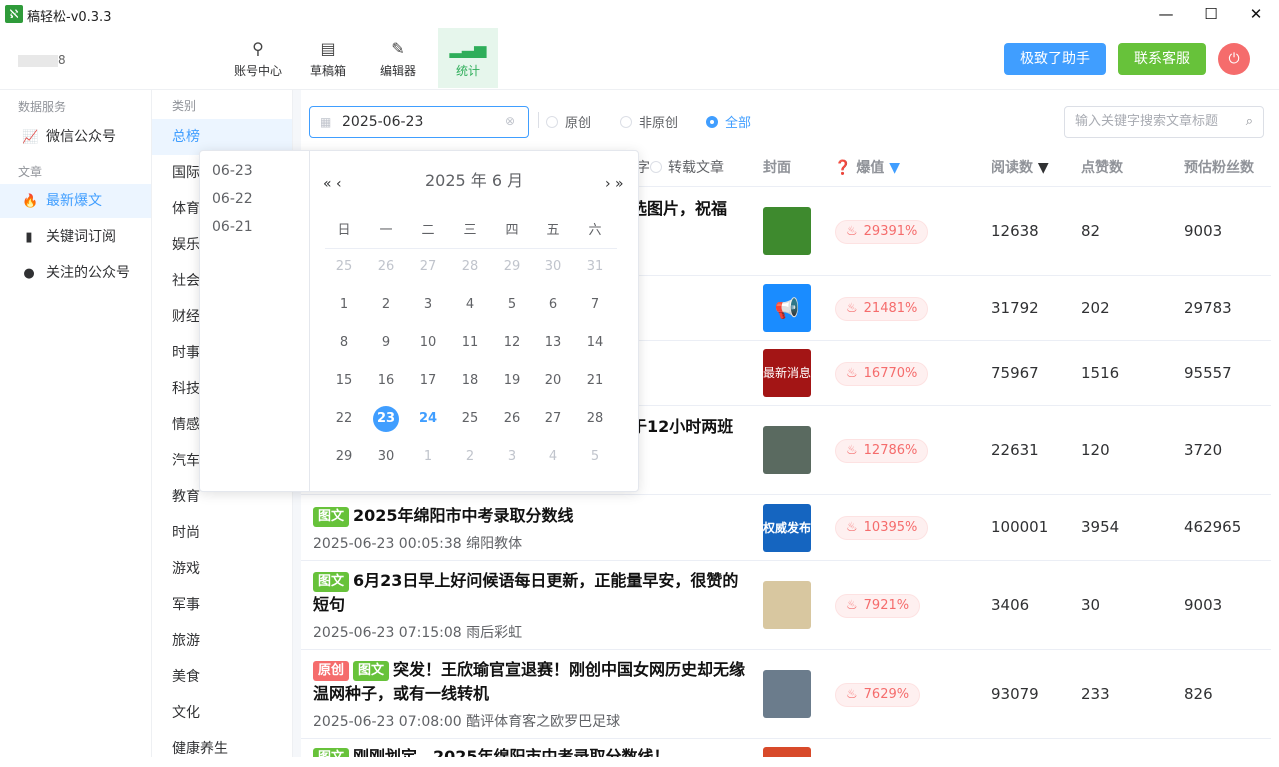  Describe the element at coordinates (1211, 14) in the screenshot. I see `maximize-button: ☐` at that location.